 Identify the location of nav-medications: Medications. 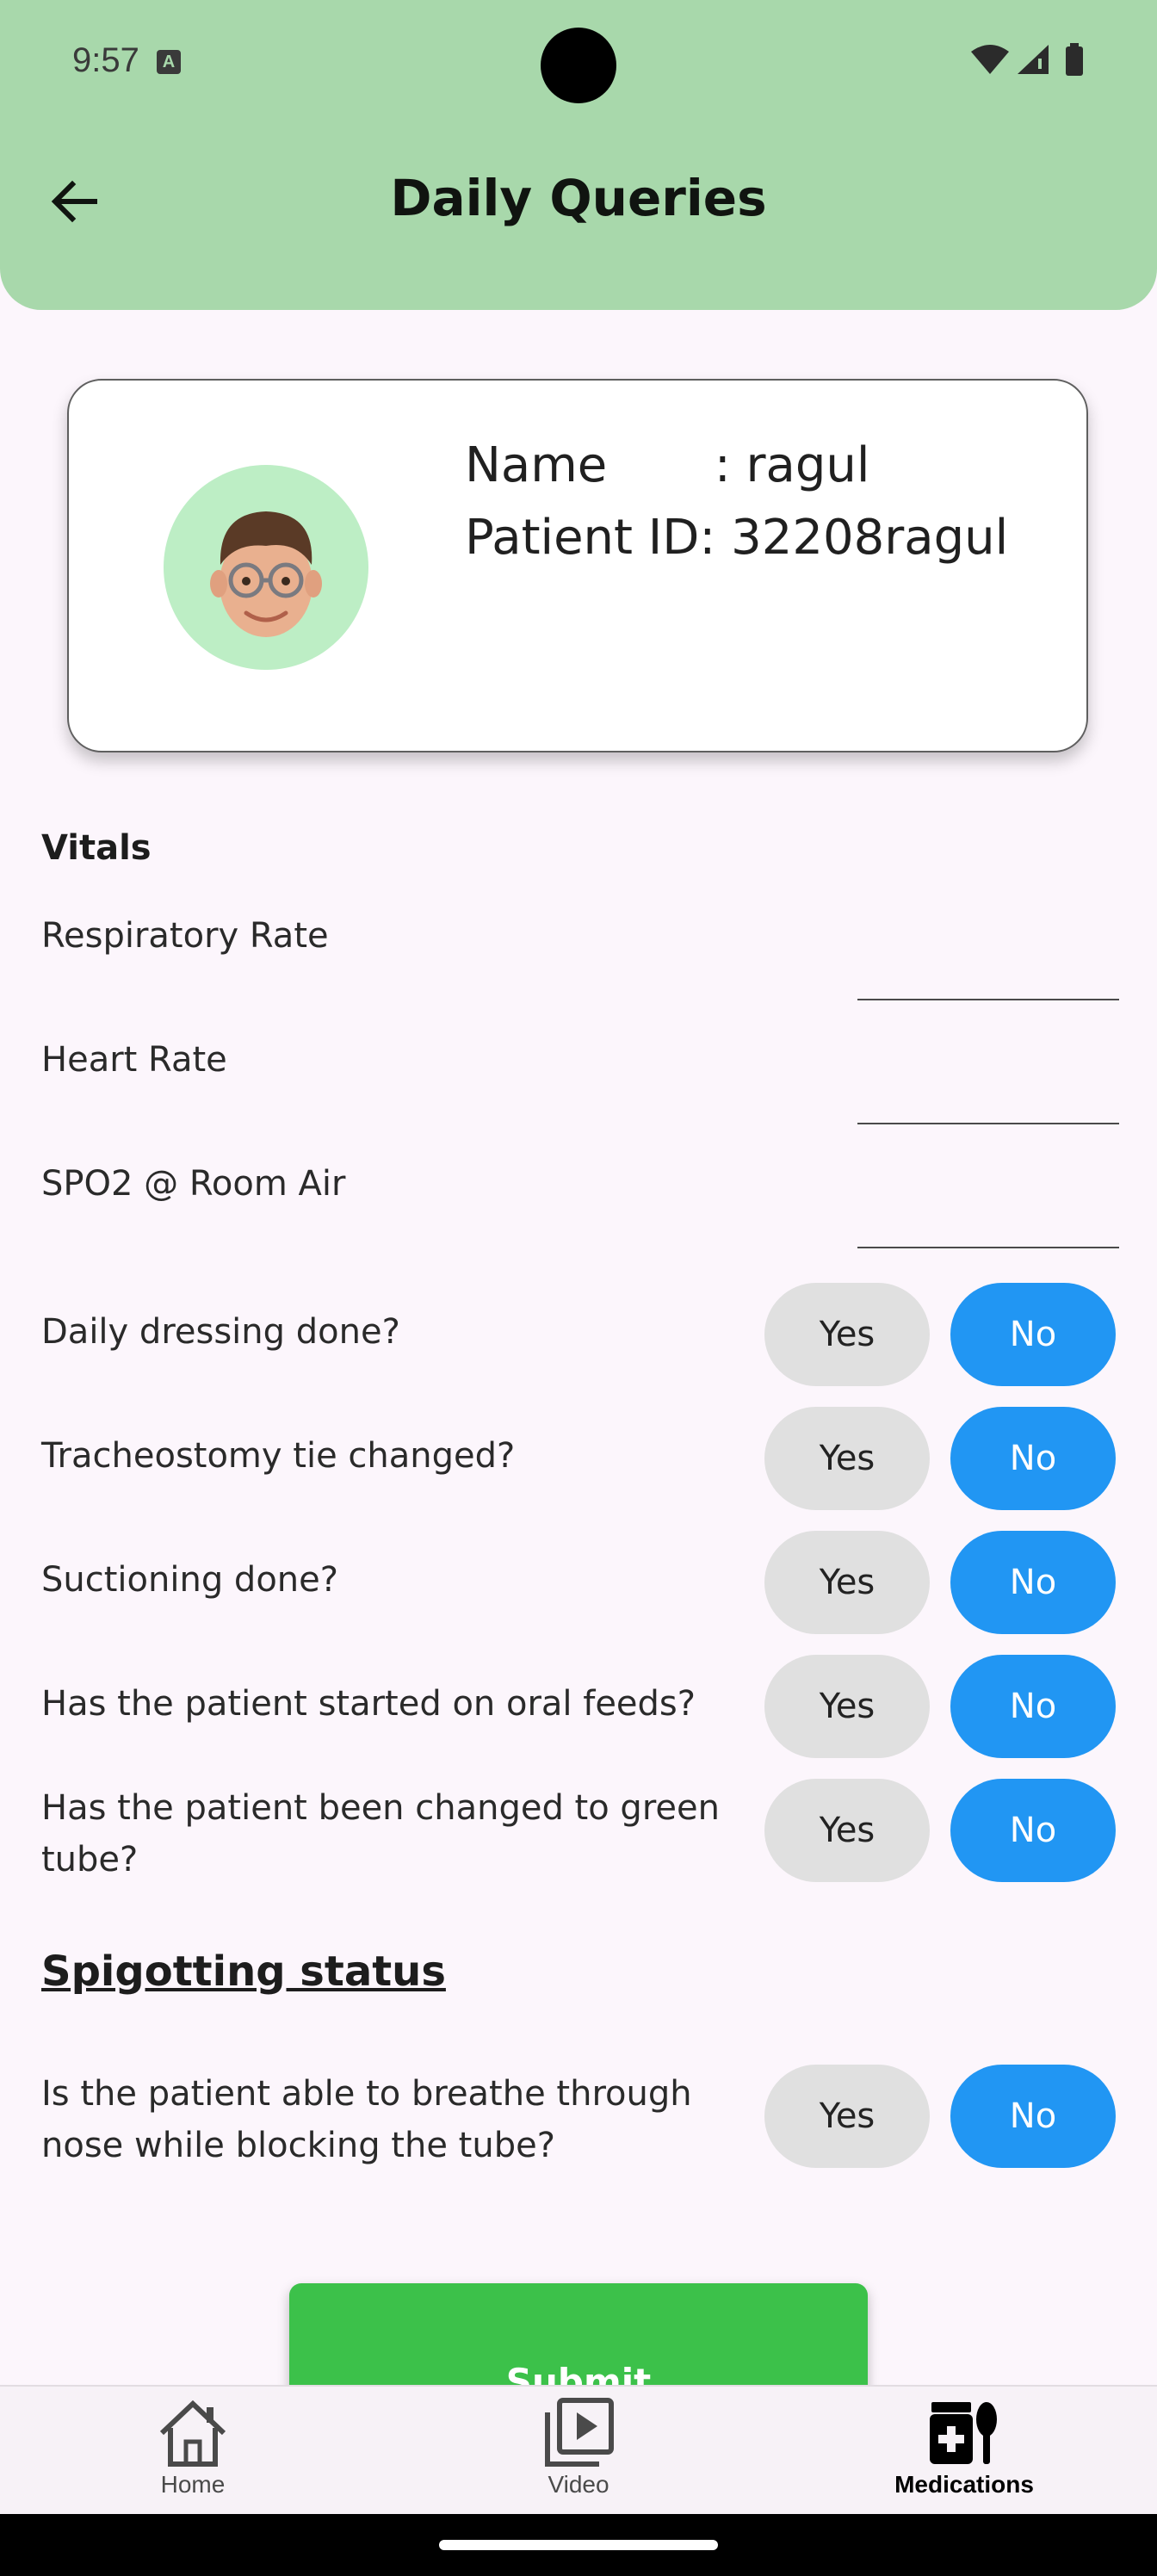
(964, 2451).